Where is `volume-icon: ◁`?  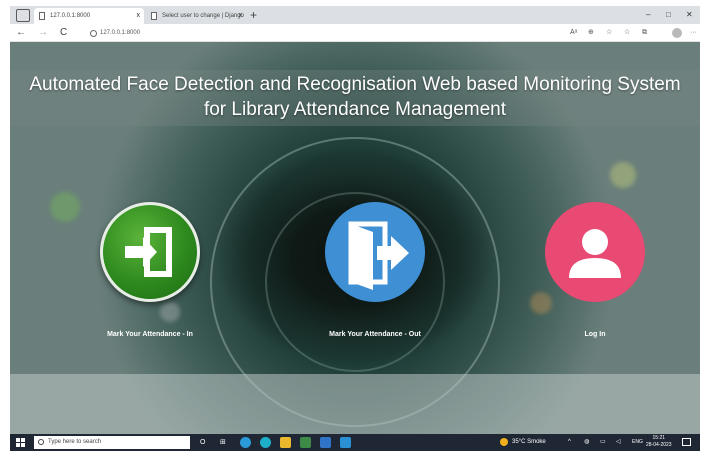
volume-icon: ◁ is located at coordinates (618, 442).